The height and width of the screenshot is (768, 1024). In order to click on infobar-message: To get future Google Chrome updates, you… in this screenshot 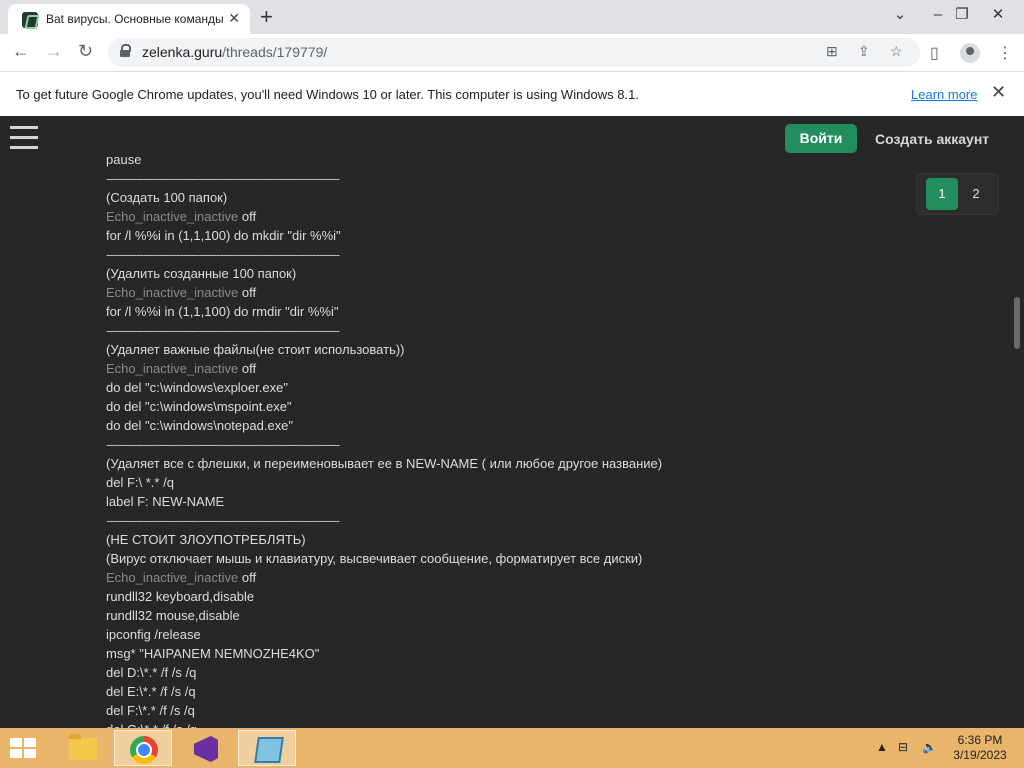, I will do `click(327, 94)`.